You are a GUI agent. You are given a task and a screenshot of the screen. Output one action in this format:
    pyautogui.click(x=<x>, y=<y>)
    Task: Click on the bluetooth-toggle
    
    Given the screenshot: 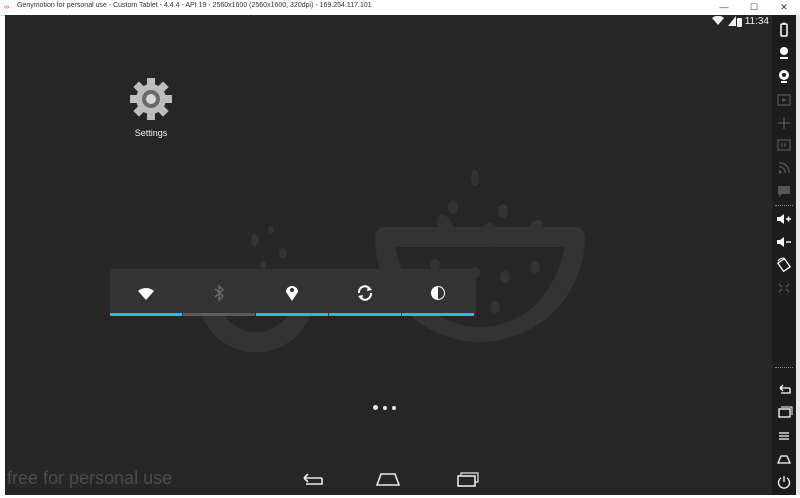 What is the action you would take?
    pyautogui.click(x=219, y=292)
    